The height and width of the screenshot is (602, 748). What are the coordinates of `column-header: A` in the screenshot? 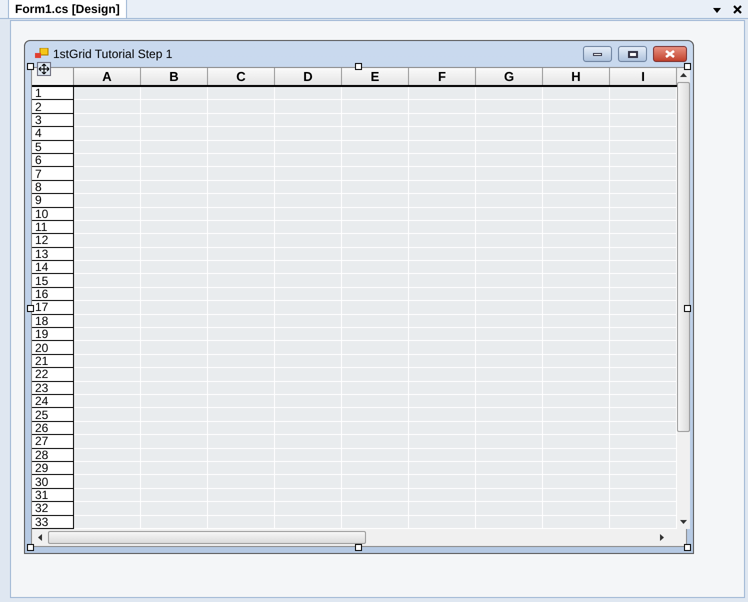 It's located at (107, 76).